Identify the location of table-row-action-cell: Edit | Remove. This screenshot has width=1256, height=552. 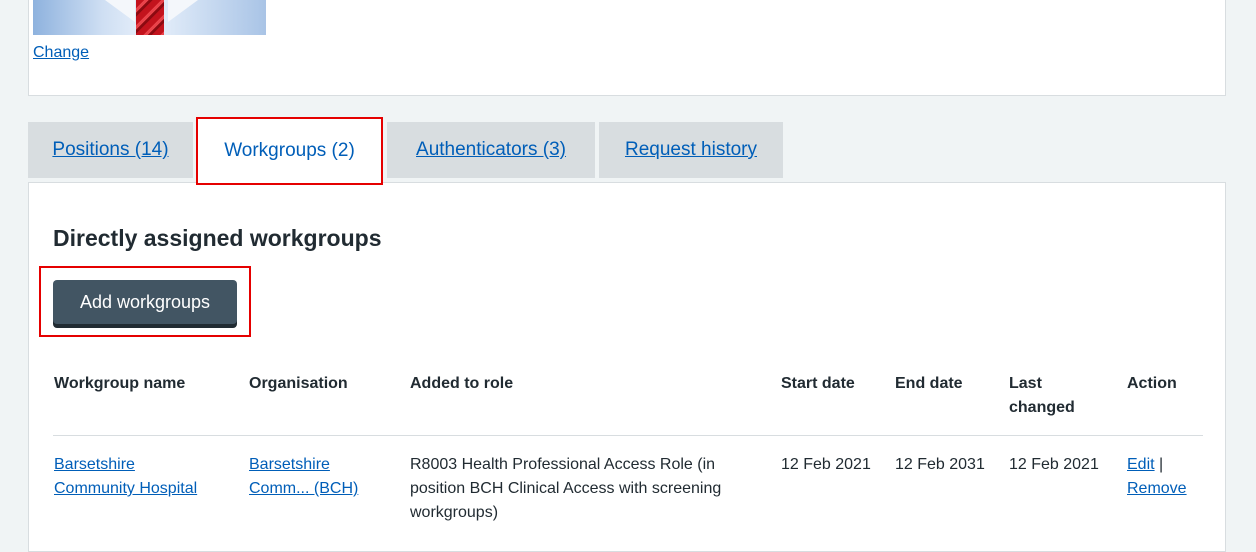
(1157, 477).